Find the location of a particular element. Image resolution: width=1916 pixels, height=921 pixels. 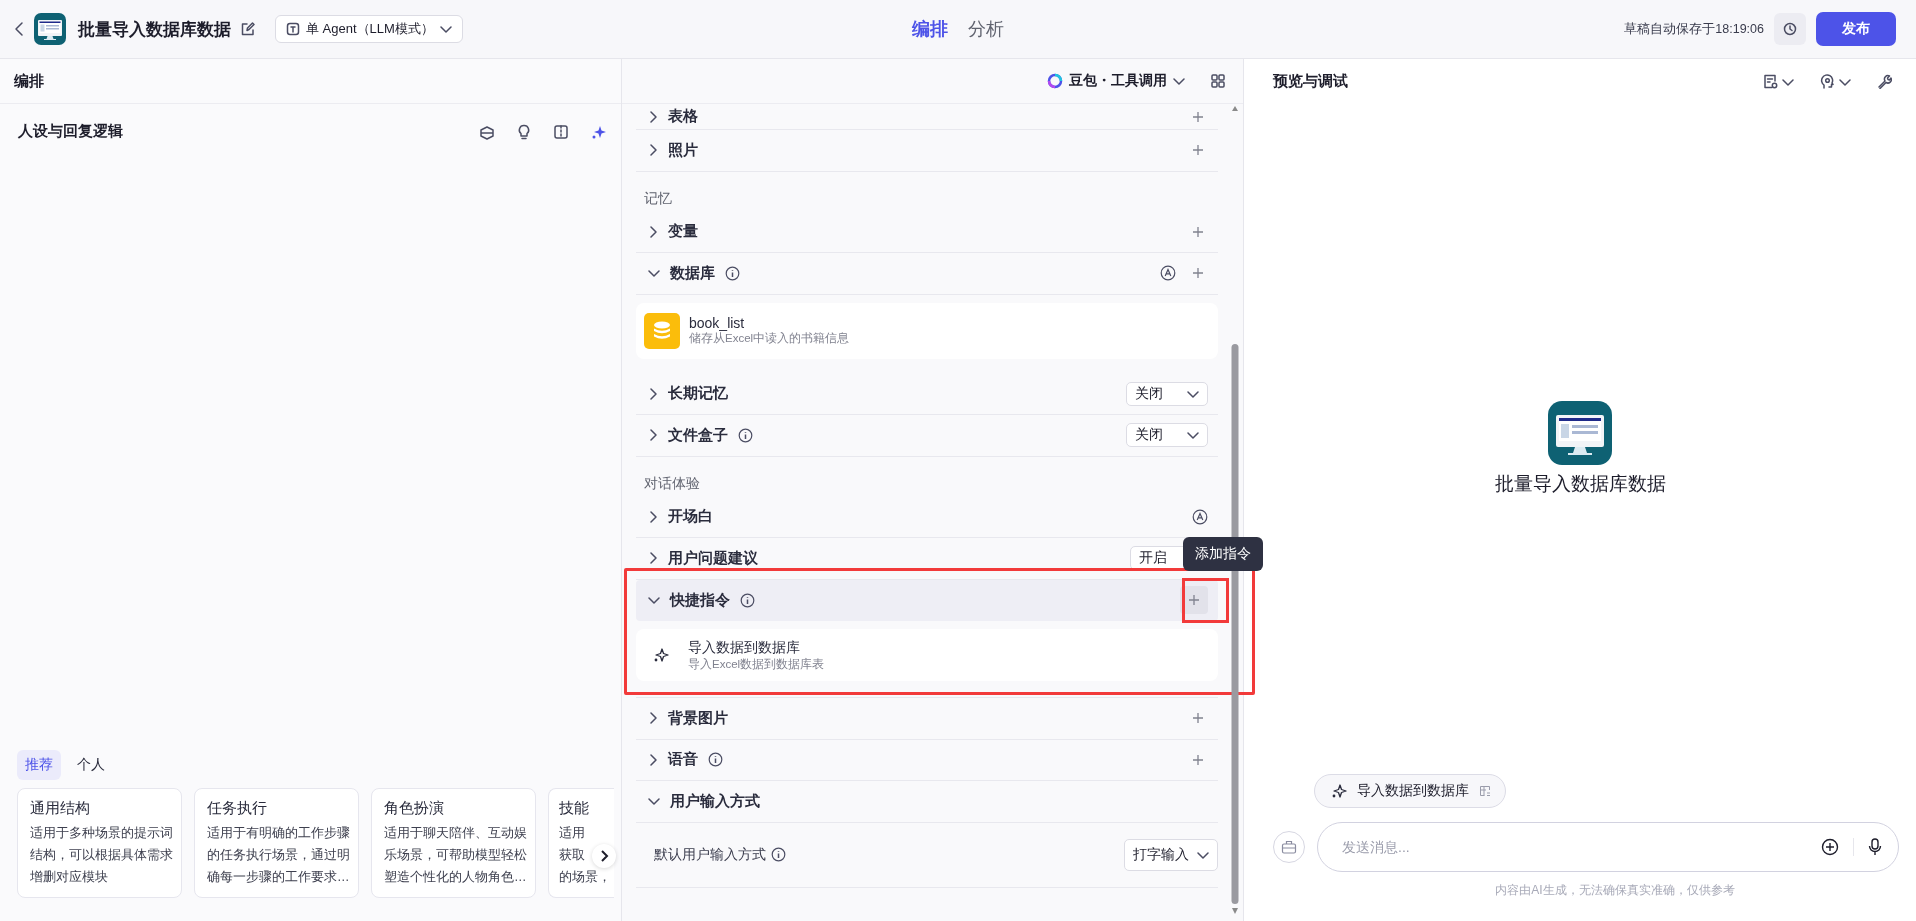

section-title: 文件盒子 is located at coordinates (698, 435).